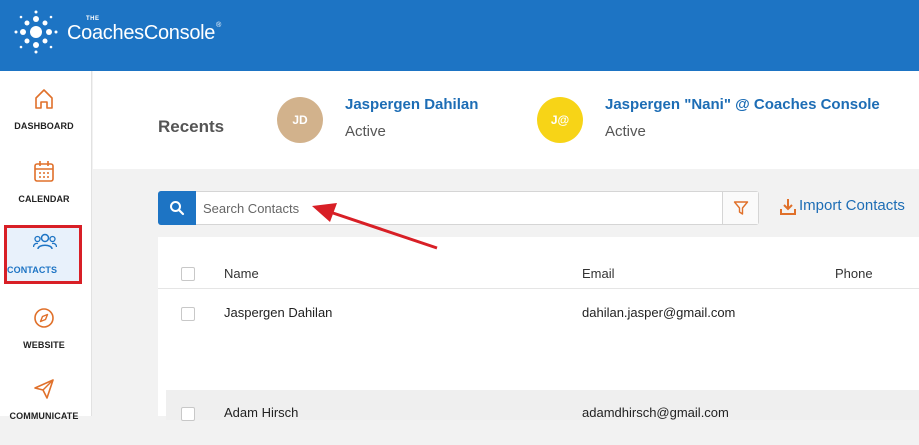  I want to click on contact-name: Jaspergen Dahilan, so click(278, 312).